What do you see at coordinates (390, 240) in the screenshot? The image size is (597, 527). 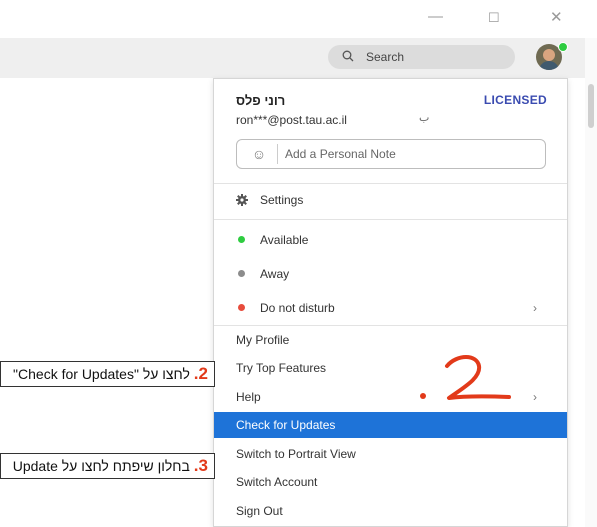 I see `status-available: Available` at bounding box center [390, 240].